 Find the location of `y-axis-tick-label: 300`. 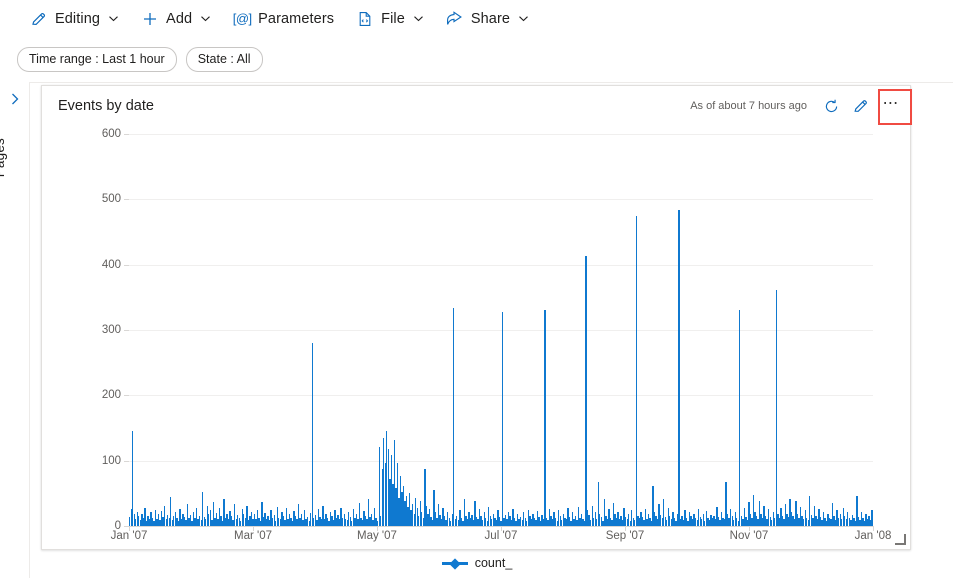

y-axis-tick-label: 300 is located at coordinates (111, 330).